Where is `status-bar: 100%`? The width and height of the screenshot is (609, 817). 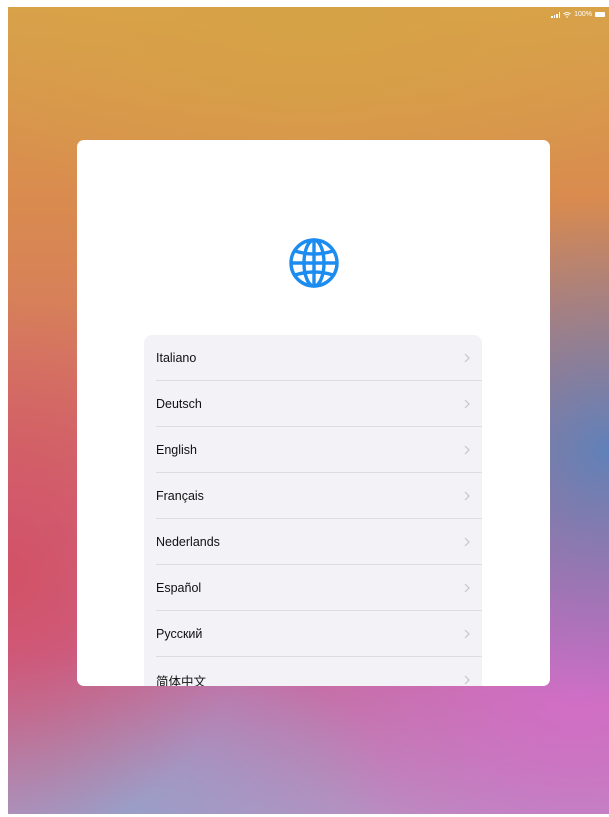 status-bar: 100% is located at coordinates (578, 14).